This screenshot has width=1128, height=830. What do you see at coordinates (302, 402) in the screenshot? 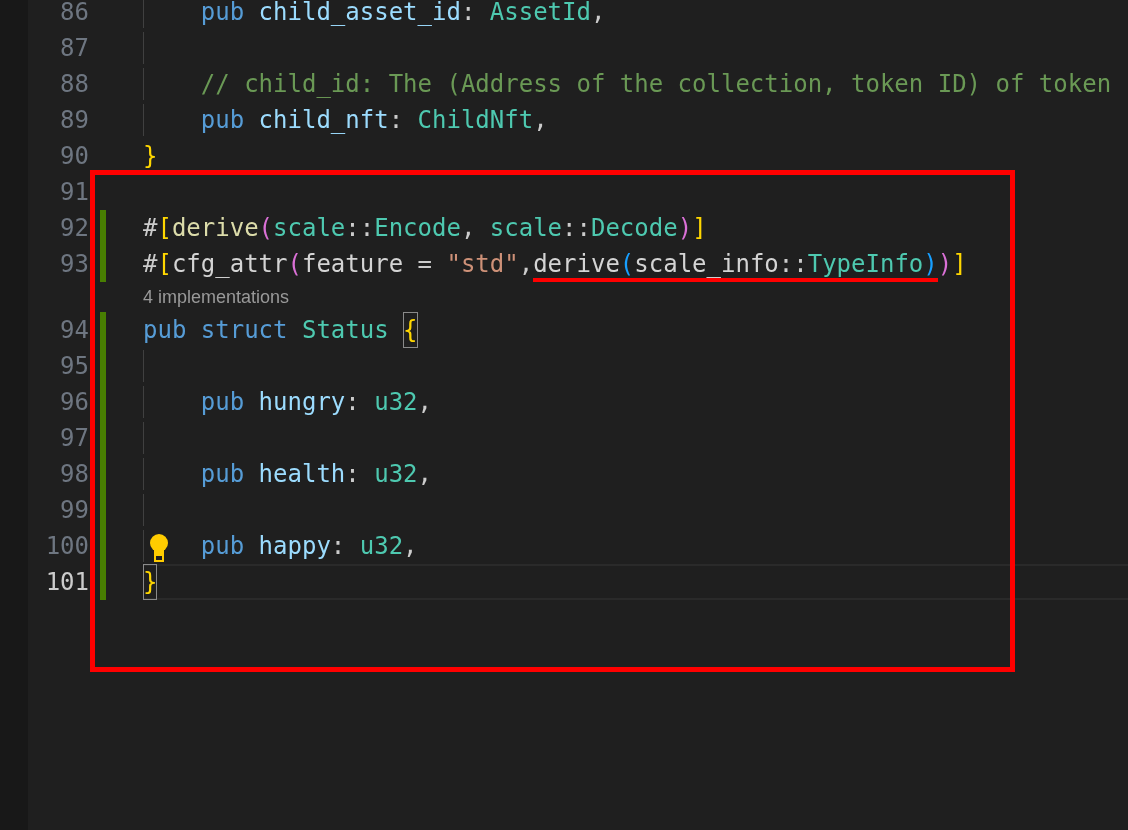
I see `field-name: hungry` at bounding box center [302, 402].